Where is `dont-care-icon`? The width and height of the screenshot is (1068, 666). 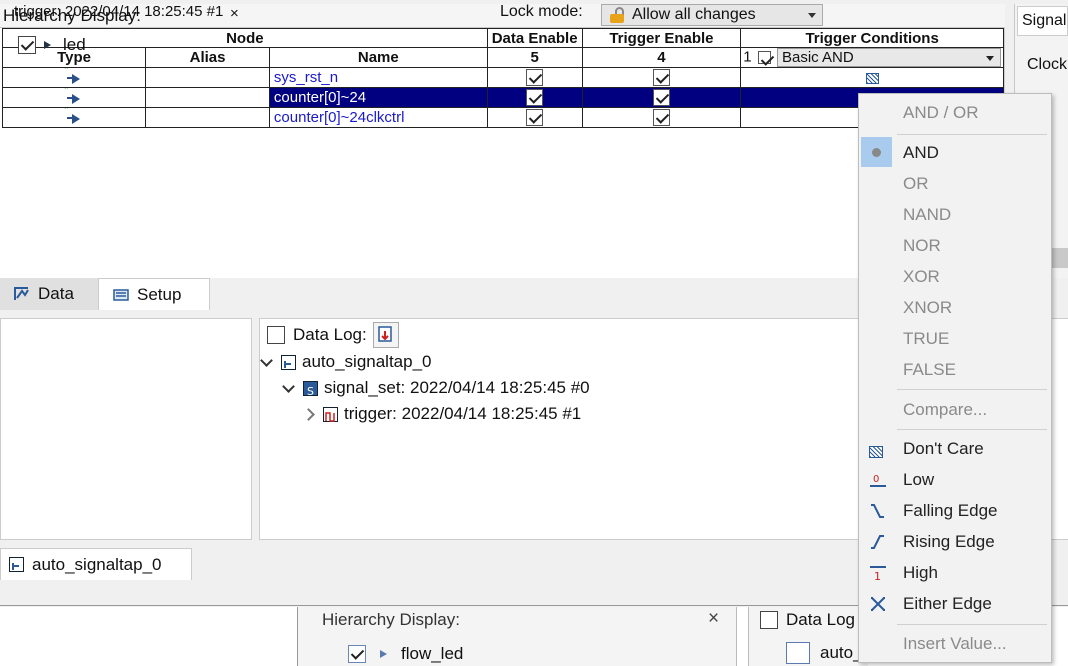
dont-care-icon is located at coordinates (872, 78).